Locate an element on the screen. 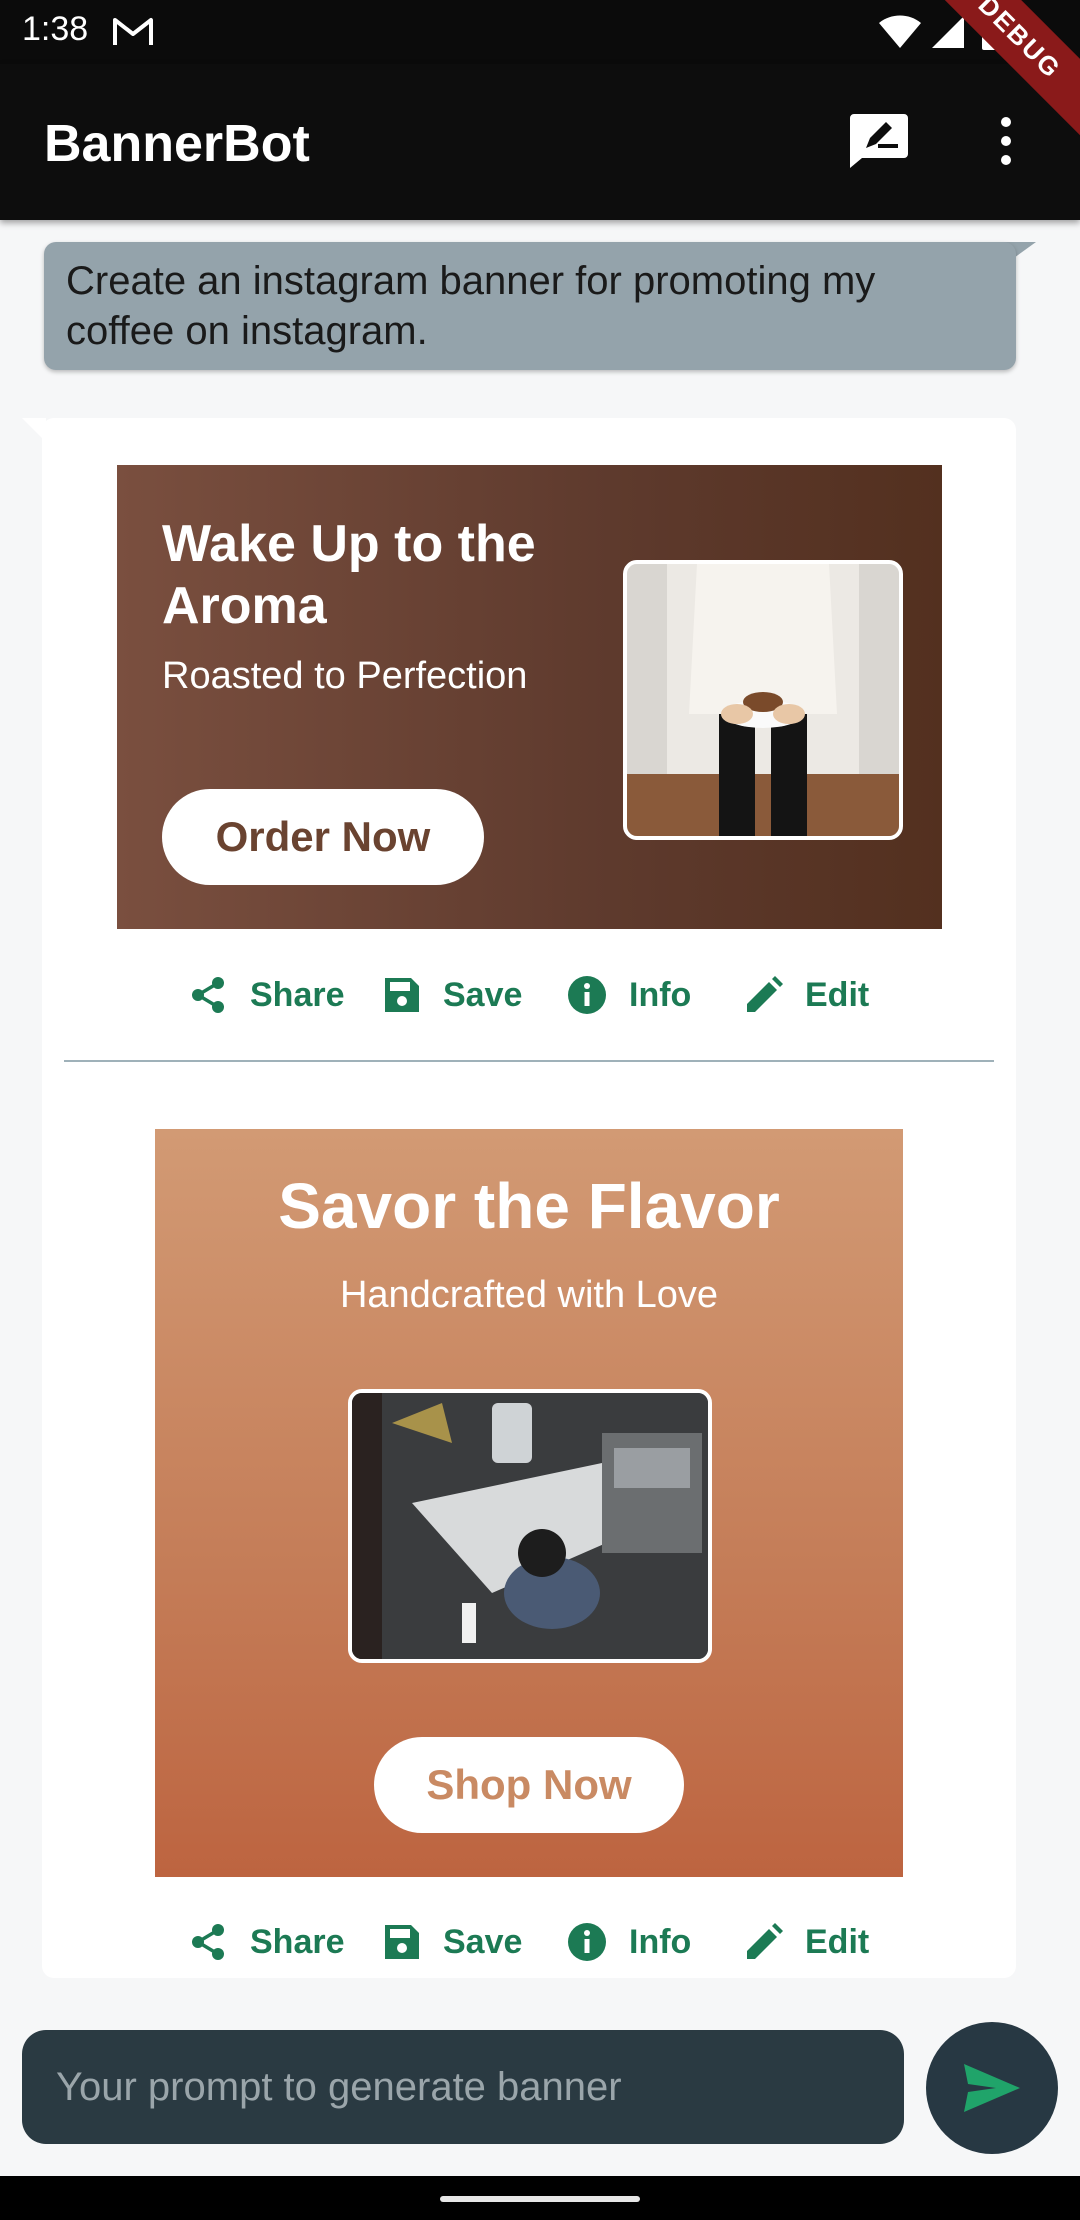 The width and height of the screenshot is (1080, 2220). banner-2-subtitle: Handcrafted with Love is located at coordinates (529, 1295).